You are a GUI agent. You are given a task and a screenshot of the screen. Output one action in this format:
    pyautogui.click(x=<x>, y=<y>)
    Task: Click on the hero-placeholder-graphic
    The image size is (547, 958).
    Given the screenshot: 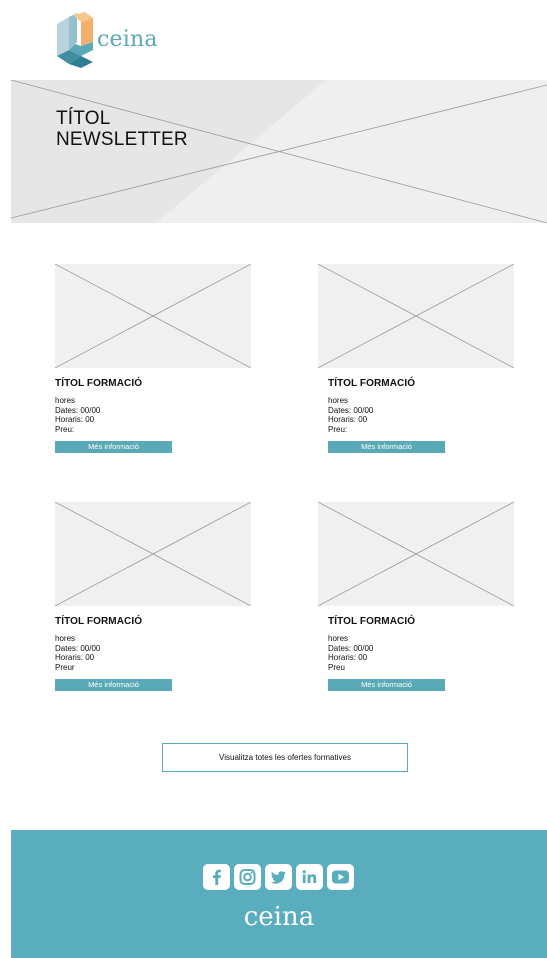 What is the action you would take?
    pyautogui.click(x=279, y=151)
    